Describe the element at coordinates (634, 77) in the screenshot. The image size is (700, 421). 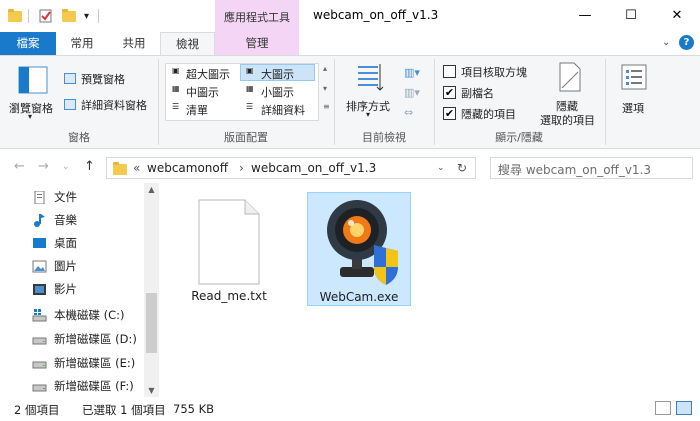
I see `options-icon` at that location.